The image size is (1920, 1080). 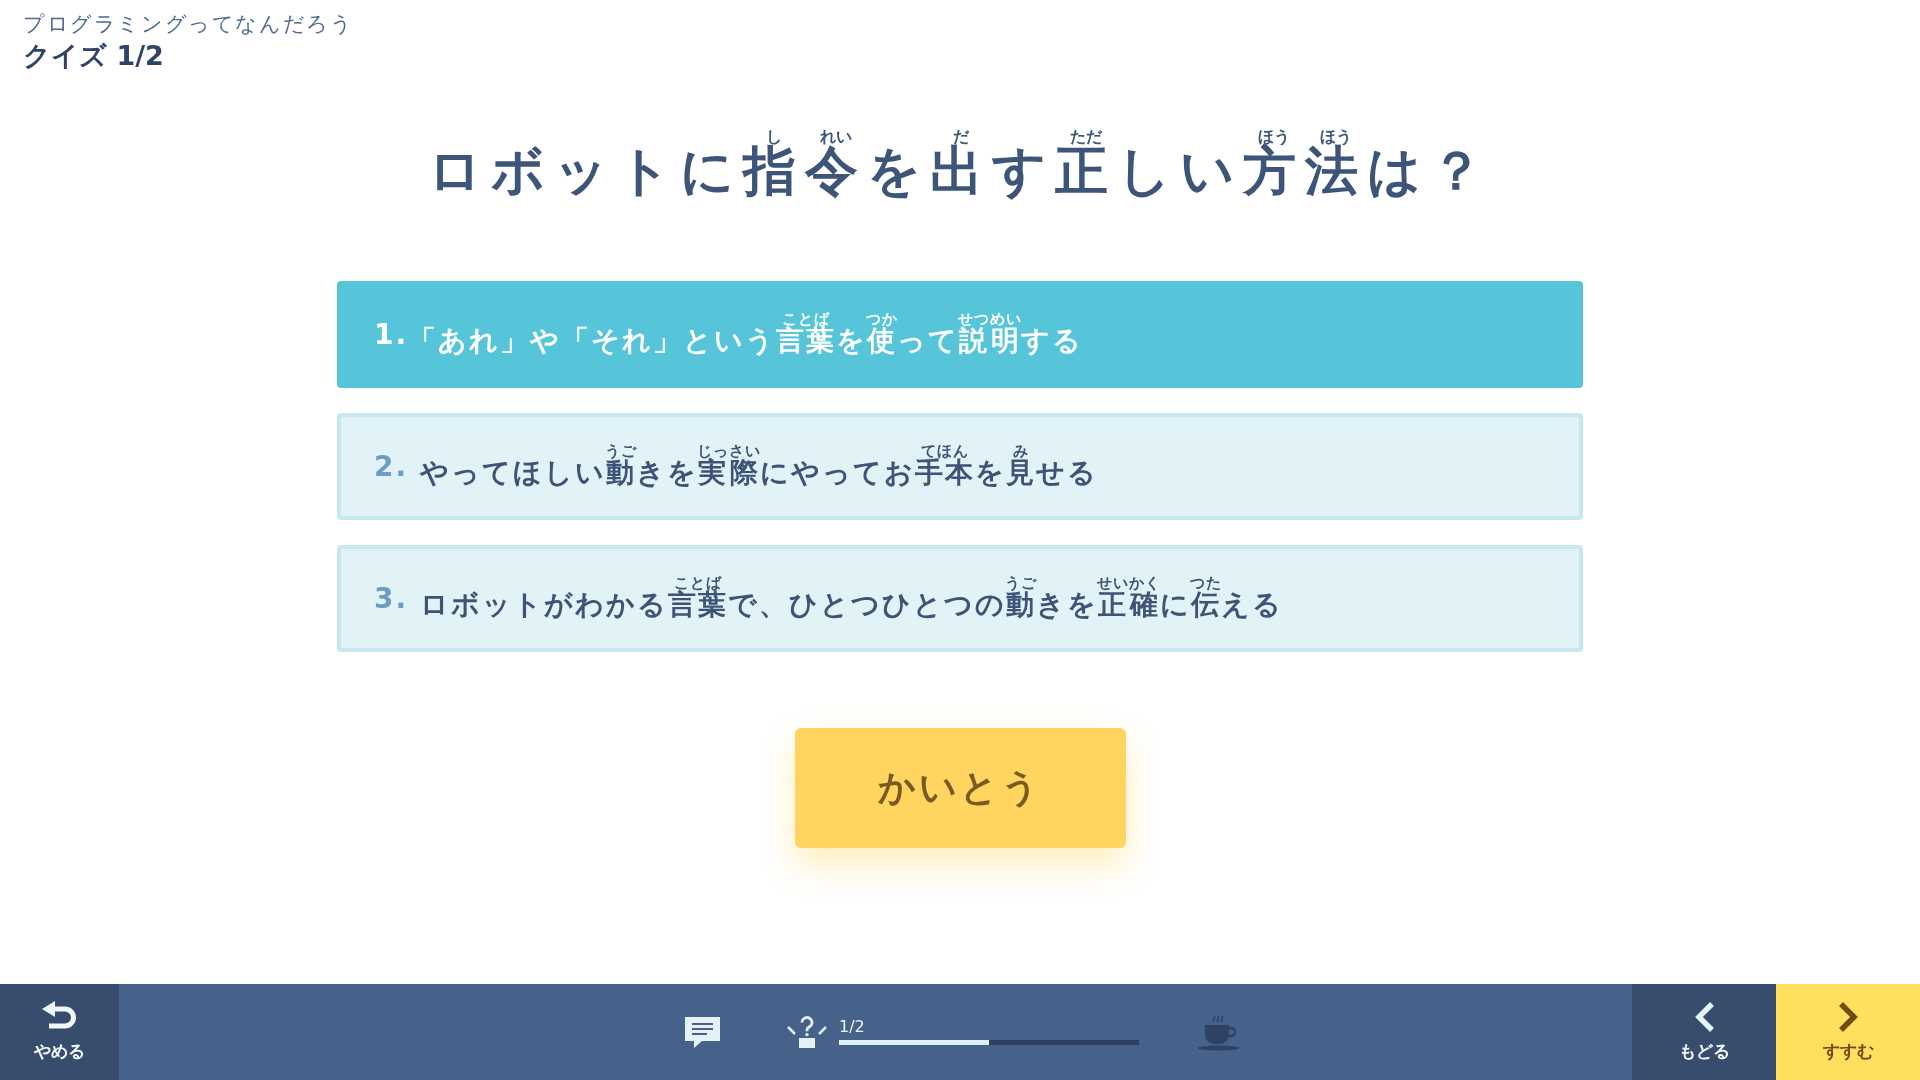 I want to click on answer-button: かいとう, so click(x=960, y=788).